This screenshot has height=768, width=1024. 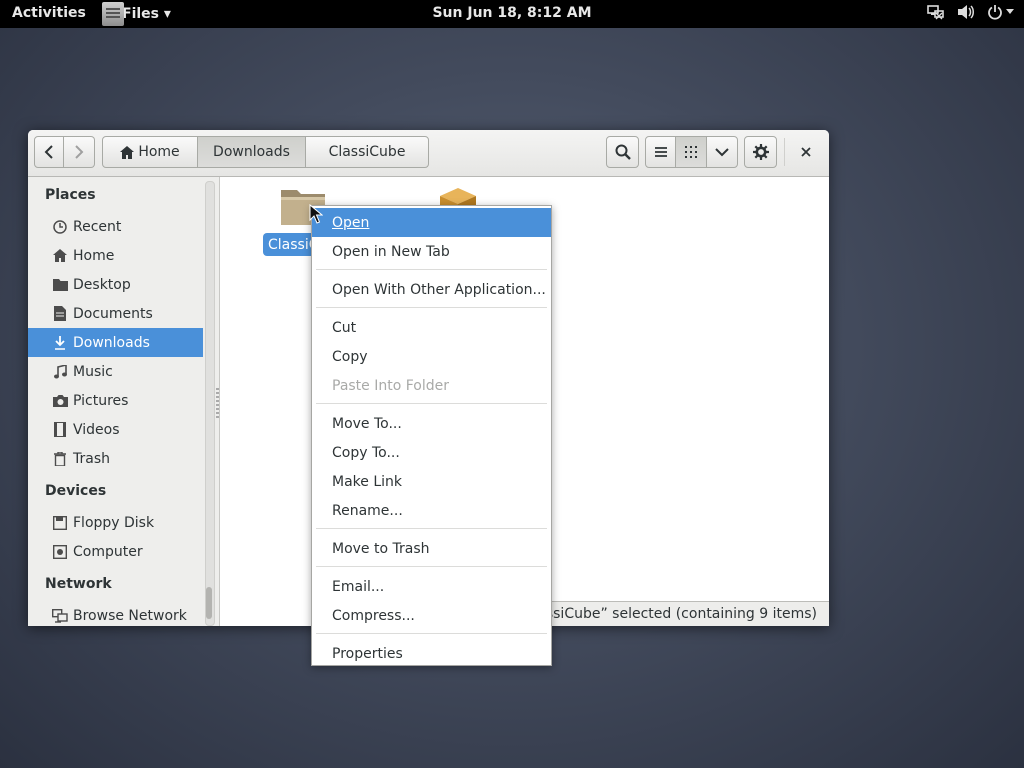 I want to click on sidebar-item-label: Videos, so click(x=96, y=429).